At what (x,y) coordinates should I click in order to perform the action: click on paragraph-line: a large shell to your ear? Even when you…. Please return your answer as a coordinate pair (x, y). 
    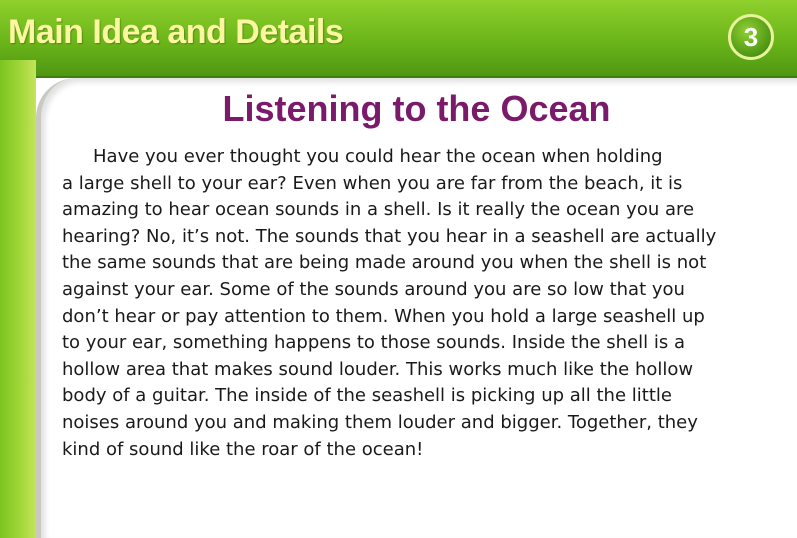
    Looking at the image, I should click on (372, 183).